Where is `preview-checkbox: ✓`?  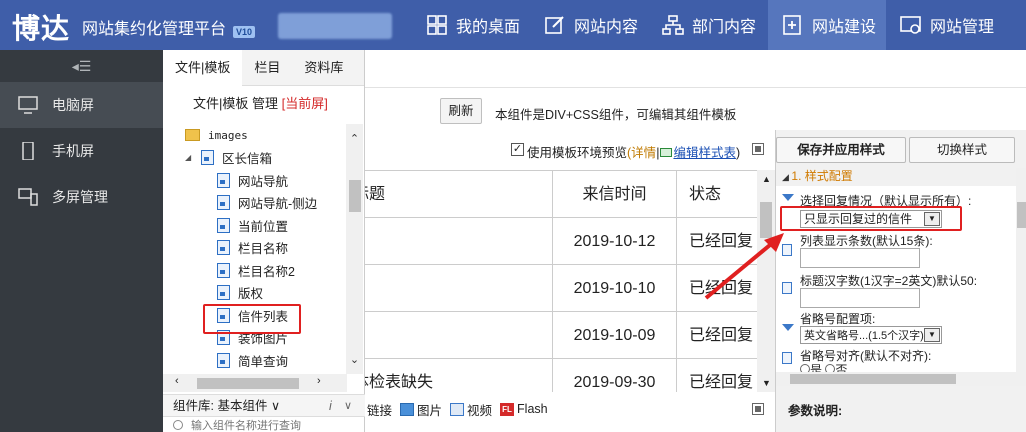
preview-checkbox: ✓ is located at coordinates (517, 149).